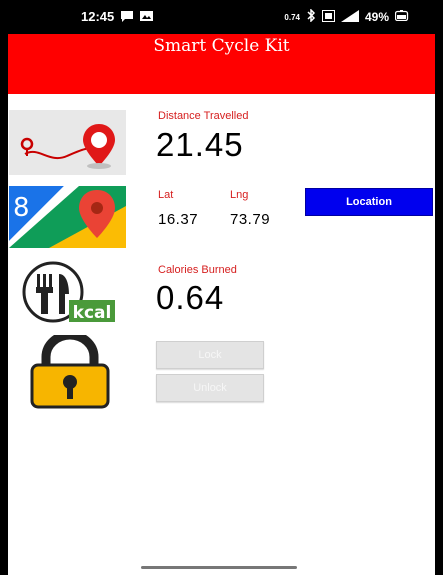 The image size is (443, 575). I want to click on google-maps-icon: 8, so click(67, 217).